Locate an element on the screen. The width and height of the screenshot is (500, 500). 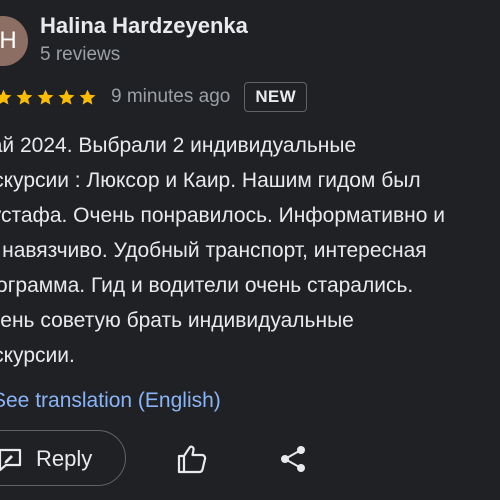
see-translation-link: See translation (English) is located at coordinates (110, 401).